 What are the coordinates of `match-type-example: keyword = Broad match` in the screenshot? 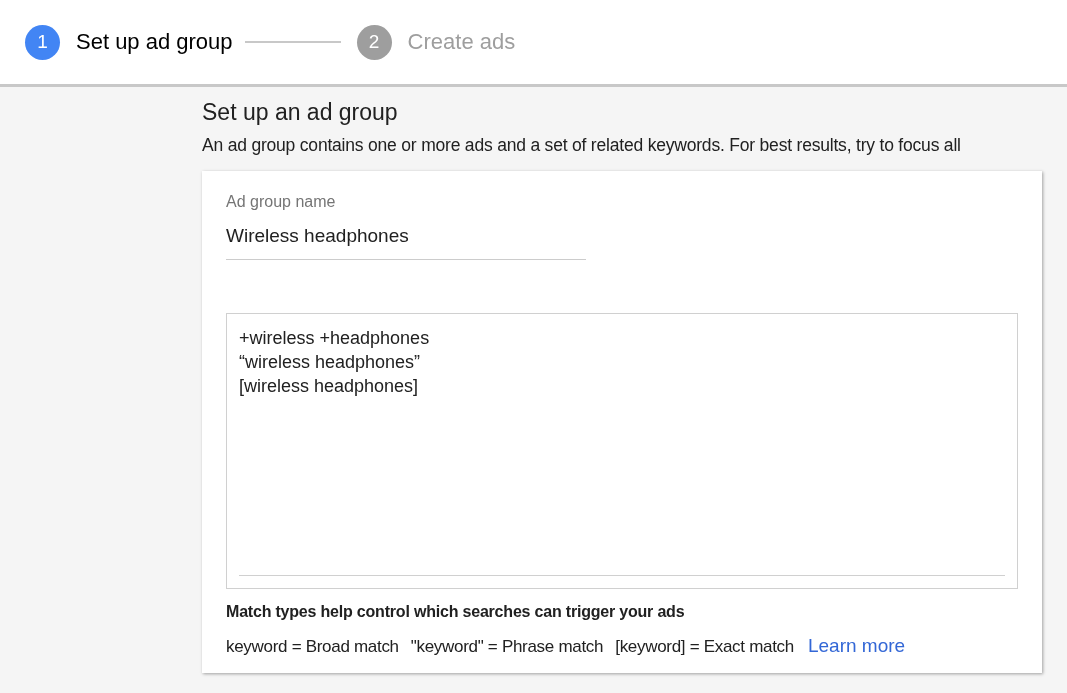 It's located at (312, 647).